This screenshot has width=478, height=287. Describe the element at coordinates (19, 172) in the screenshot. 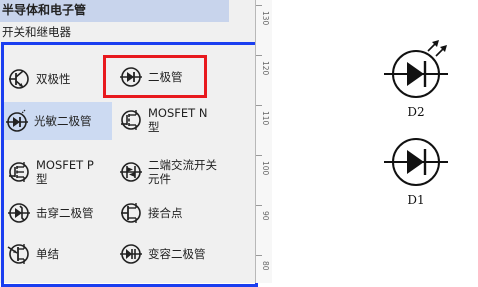

I see `mosfet-p-icon` at that location.